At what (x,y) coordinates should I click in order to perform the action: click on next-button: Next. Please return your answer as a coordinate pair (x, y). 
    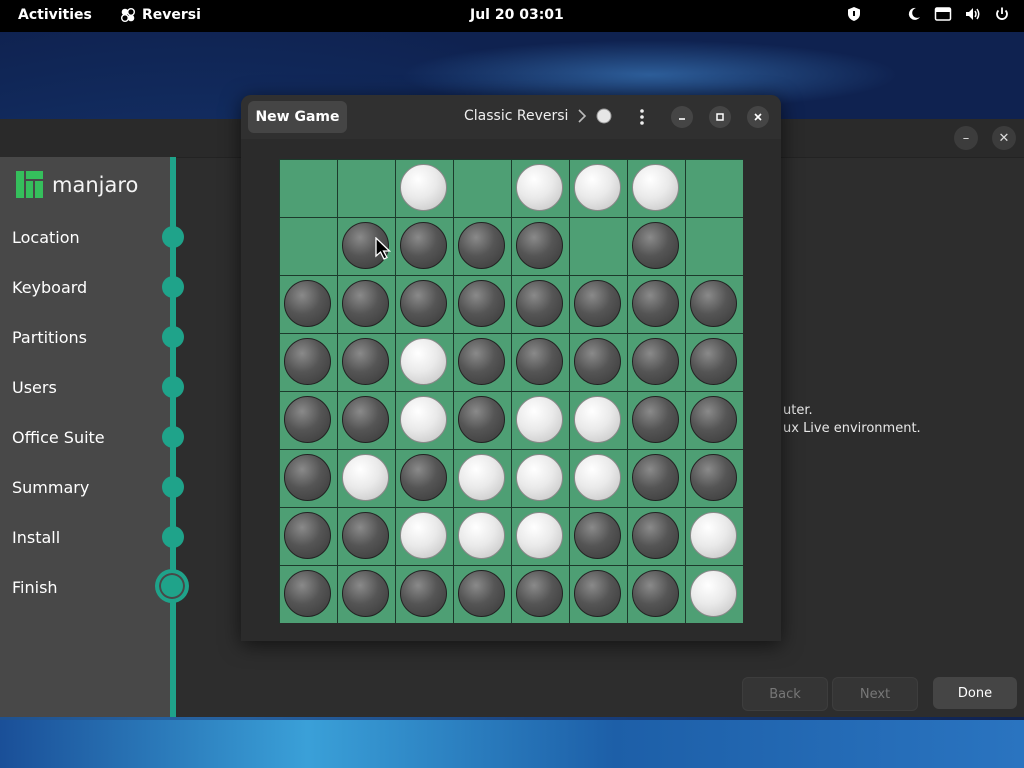
    Looking at the image, I should click on (875, 694).